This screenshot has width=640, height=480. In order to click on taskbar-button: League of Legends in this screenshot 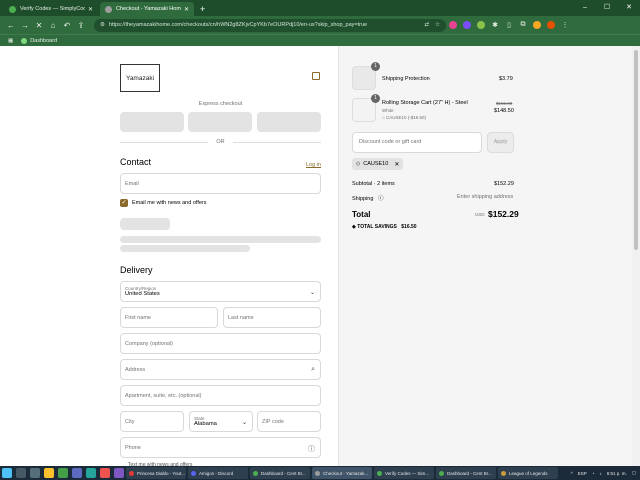, I will do `click(528, 473)`.